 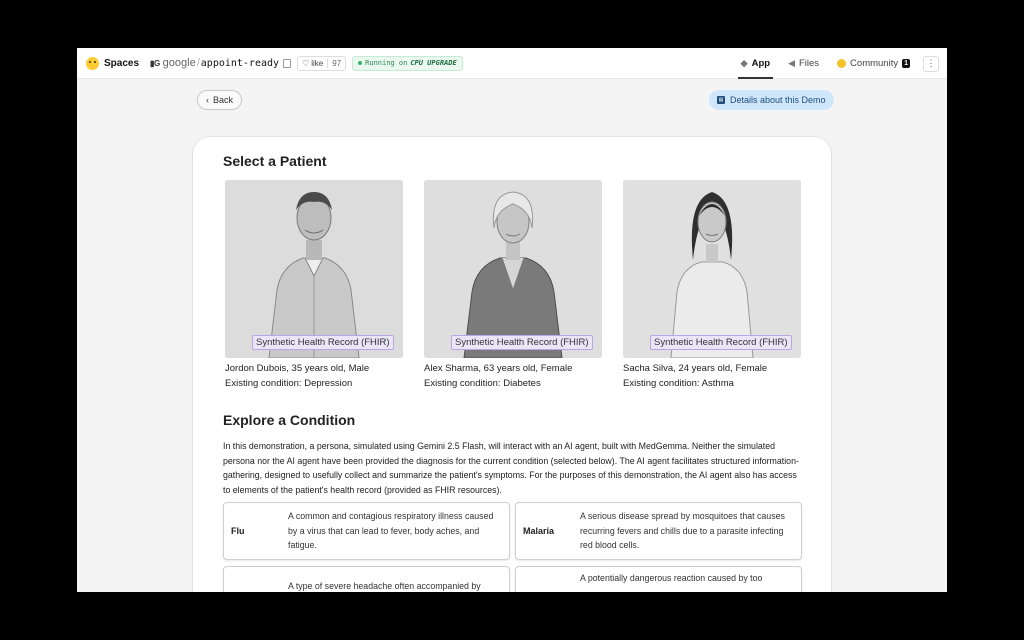 I want to click on tab-community: Community 1, so click(x=873, y=63).